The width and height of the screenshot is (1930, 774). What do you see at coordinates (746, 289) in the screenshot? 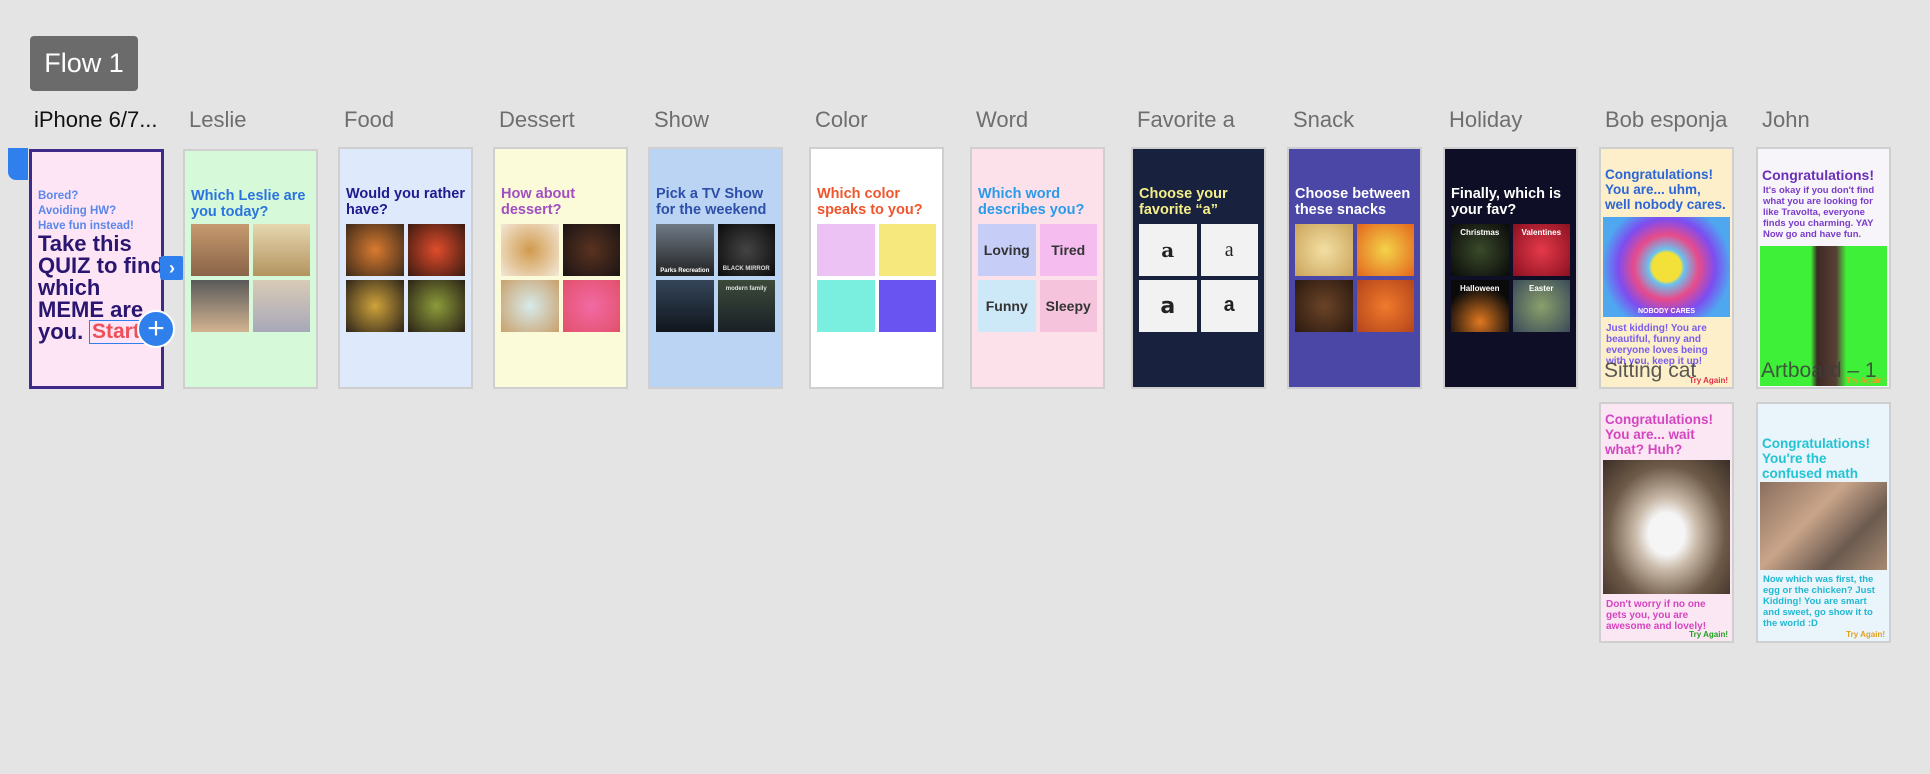
I see `show-option-4-label: modern family` at bounding box center [746, 289].